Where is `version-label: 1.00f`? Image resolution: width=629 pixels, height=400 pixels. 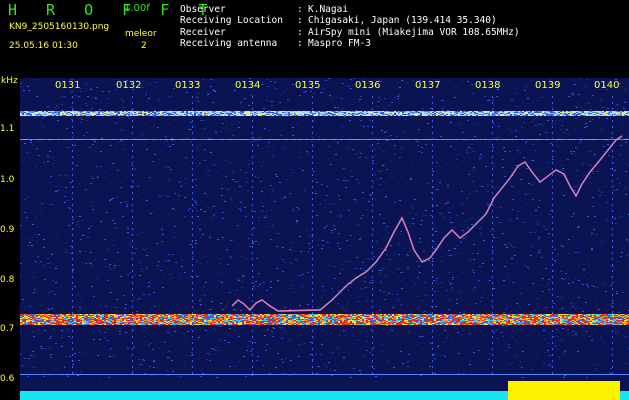 version-label: 1.00f is located at coordinates (137, 8).